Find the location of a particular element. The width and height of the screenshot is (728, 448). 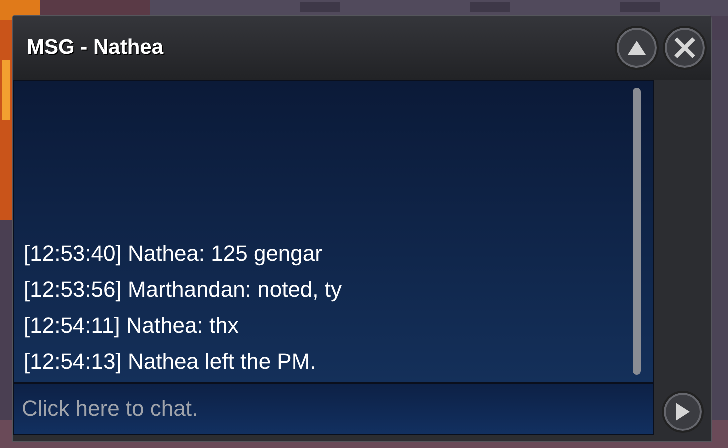

chat-message: [12:54:11] Nathea: thx is located at coordinates (132, 326).